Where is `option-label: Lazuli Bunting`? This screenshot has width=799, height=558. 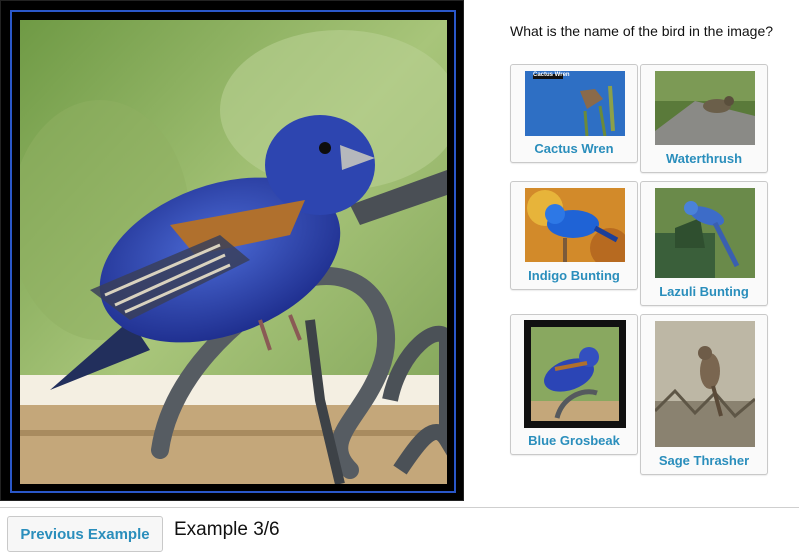 option-label: Lazuli Bunting is located at coordinates (704, 291).